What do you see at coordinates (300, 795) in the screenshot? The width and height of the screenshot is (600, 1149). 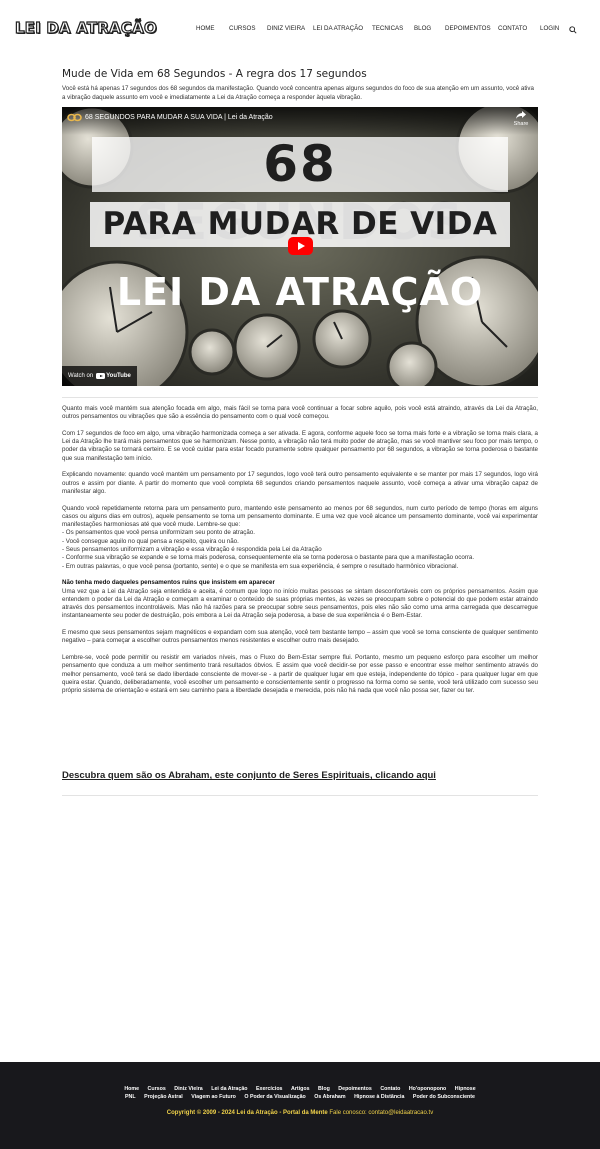 I see `divider-bottom` at bounding box center [300, 795].